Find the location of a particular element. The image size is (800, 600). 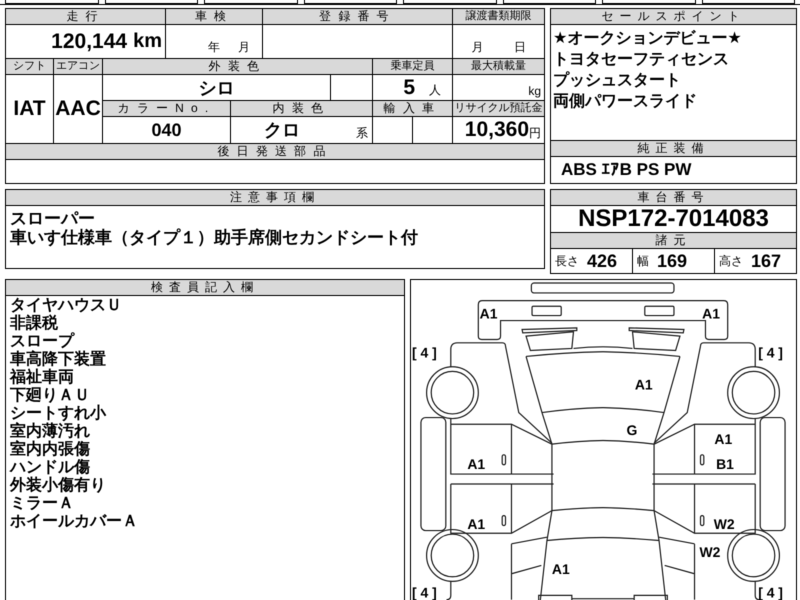

cell-value: 040 is located at coordinates (166, 130).